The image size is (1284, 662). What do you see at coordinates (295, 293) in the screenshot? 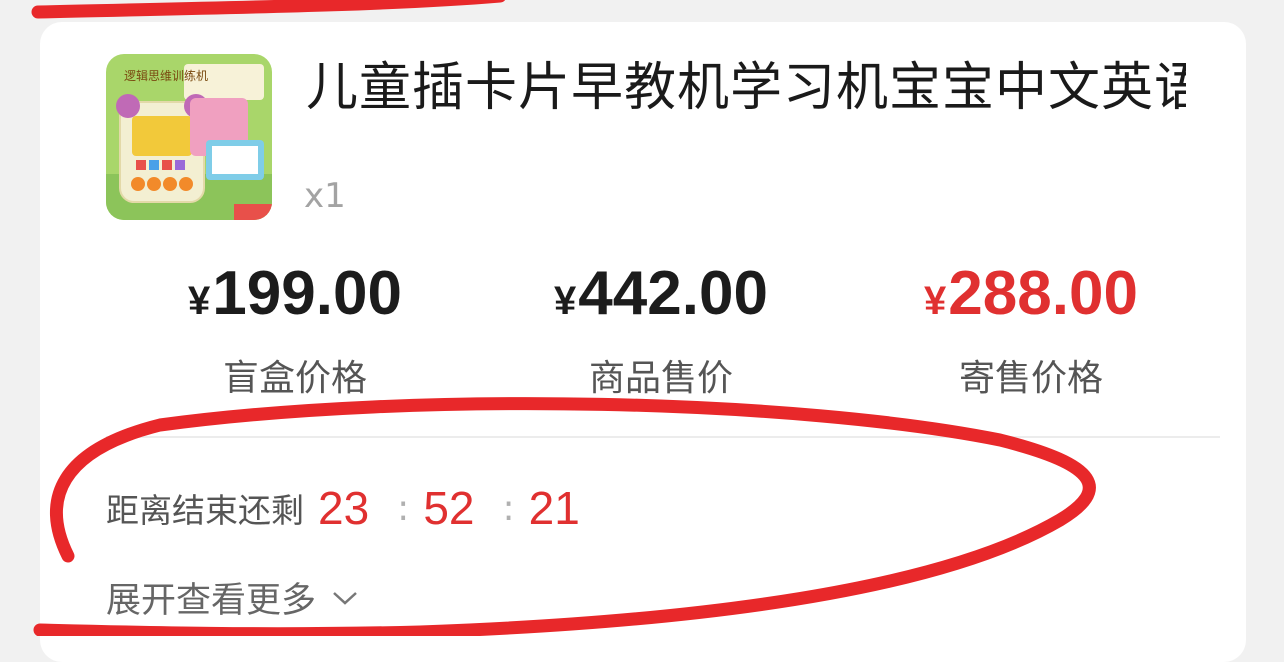
I see `price-value: ¥199.00` at bounding box center [295, 293].